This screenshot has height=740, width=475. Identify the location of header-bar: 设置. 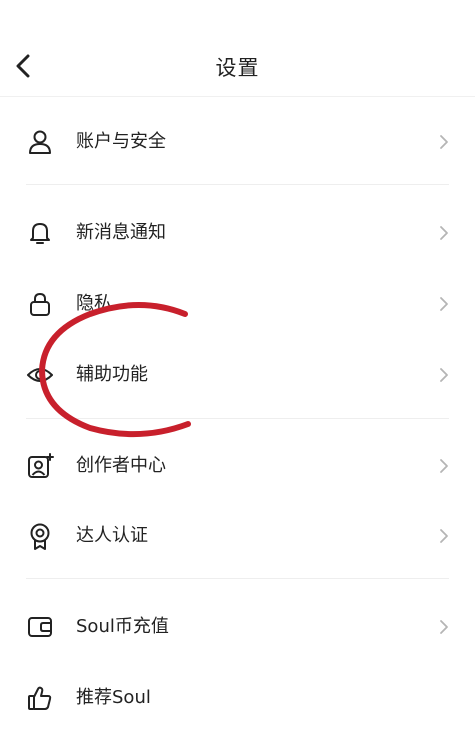
(237, 48).